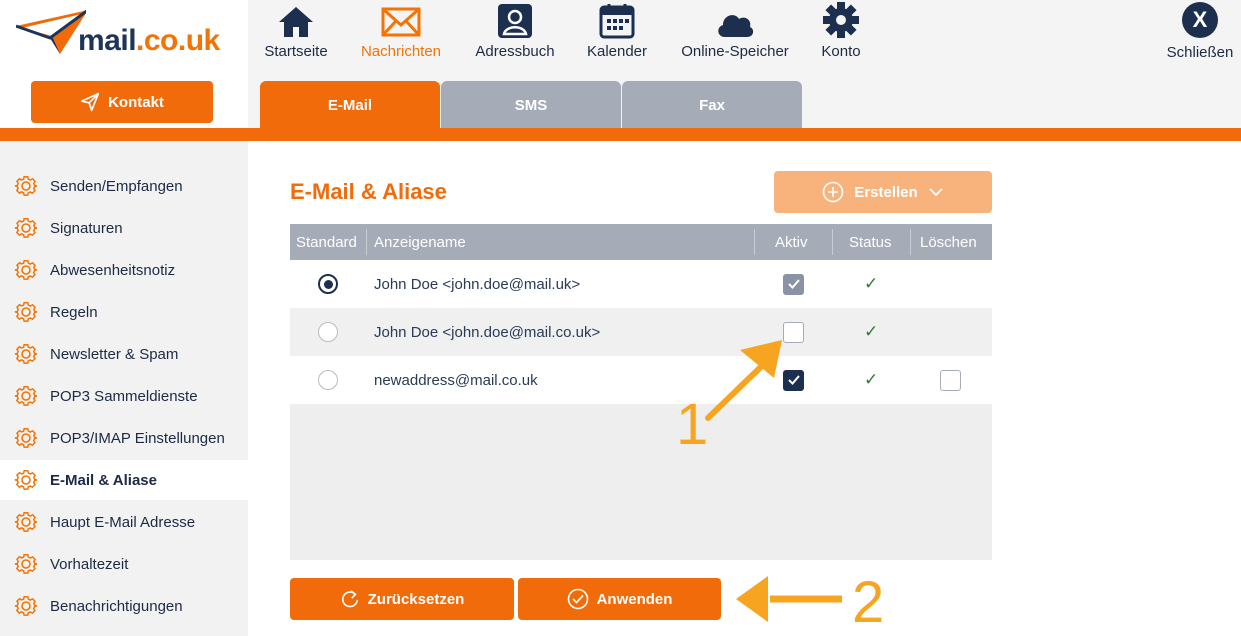 This screenshot has width=1241, height=636. I want to click on close-button: X Schließen, so click(1200, 31).